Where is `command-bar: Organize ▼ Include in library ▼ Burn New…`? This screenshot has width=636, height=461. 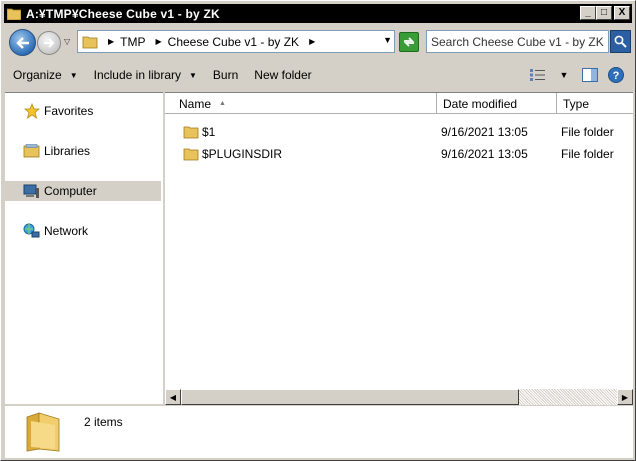
command-bar: Organize ▼ Include in library ▼ Burn New… is located at coordinates (319, 75).